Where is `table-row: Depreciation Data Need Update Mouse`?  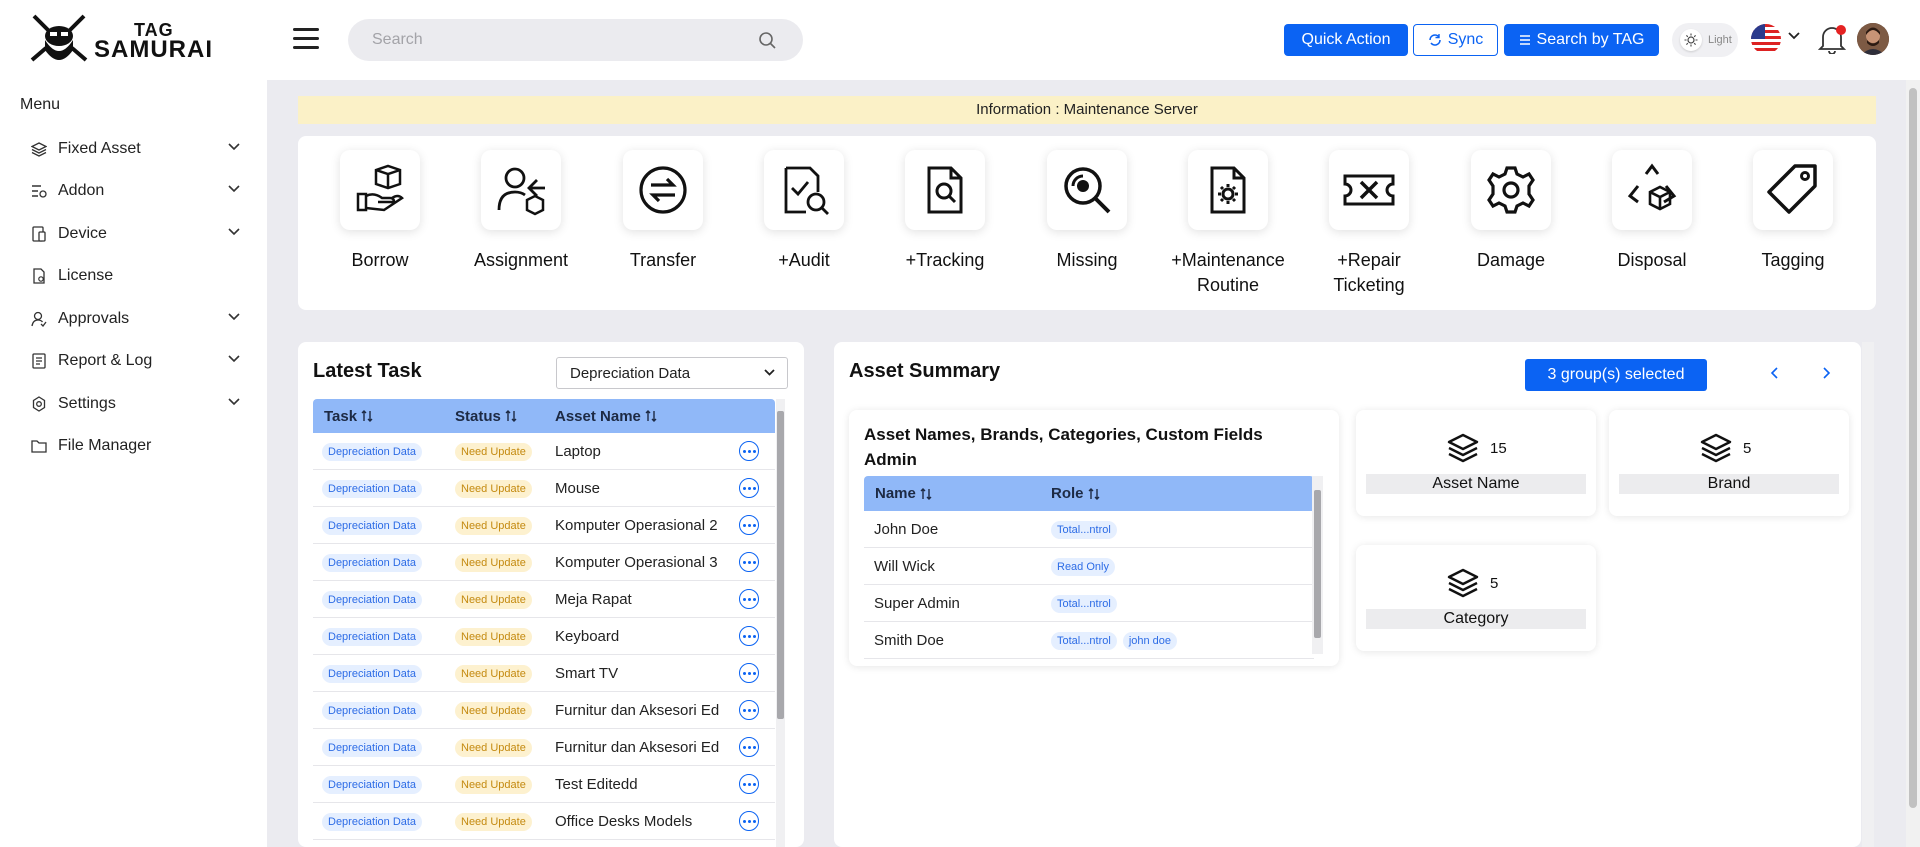
table-row: Depreciation Data Need Update Mouse is located at coordinates (544, 488).